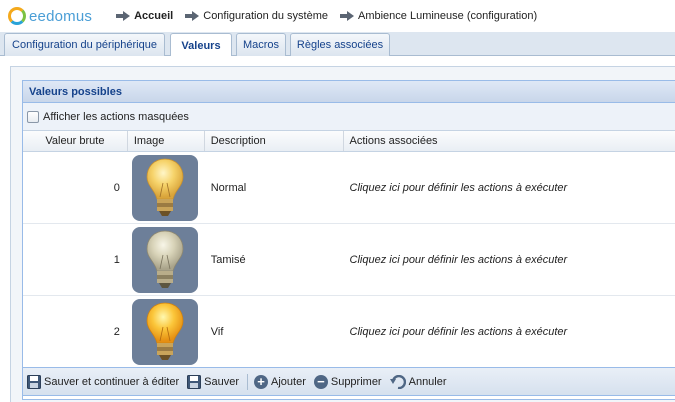 Image resolution: width=675 pixels, height=402 pixels. What do you see at coordinates (261, 381) in the screenshot?
I see `plus-icon: +` at bounding box center [261, 381].